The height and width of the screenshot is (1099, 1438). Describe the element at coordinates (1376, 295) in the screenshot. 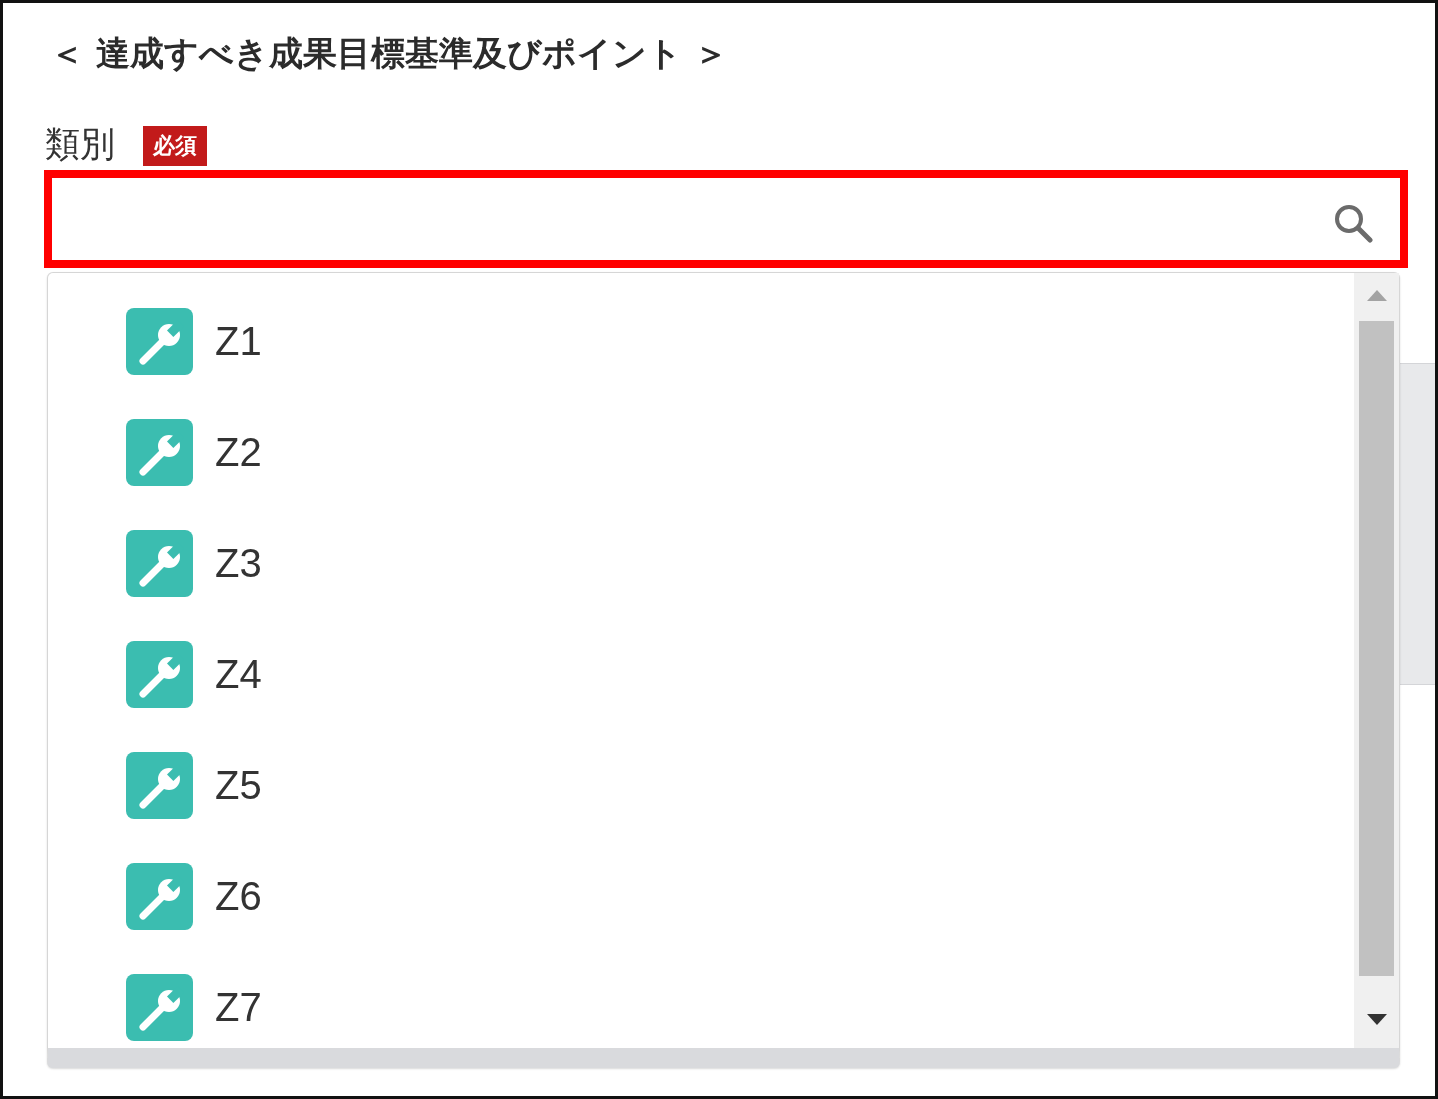

I see `scroll-up-icon` at that location.